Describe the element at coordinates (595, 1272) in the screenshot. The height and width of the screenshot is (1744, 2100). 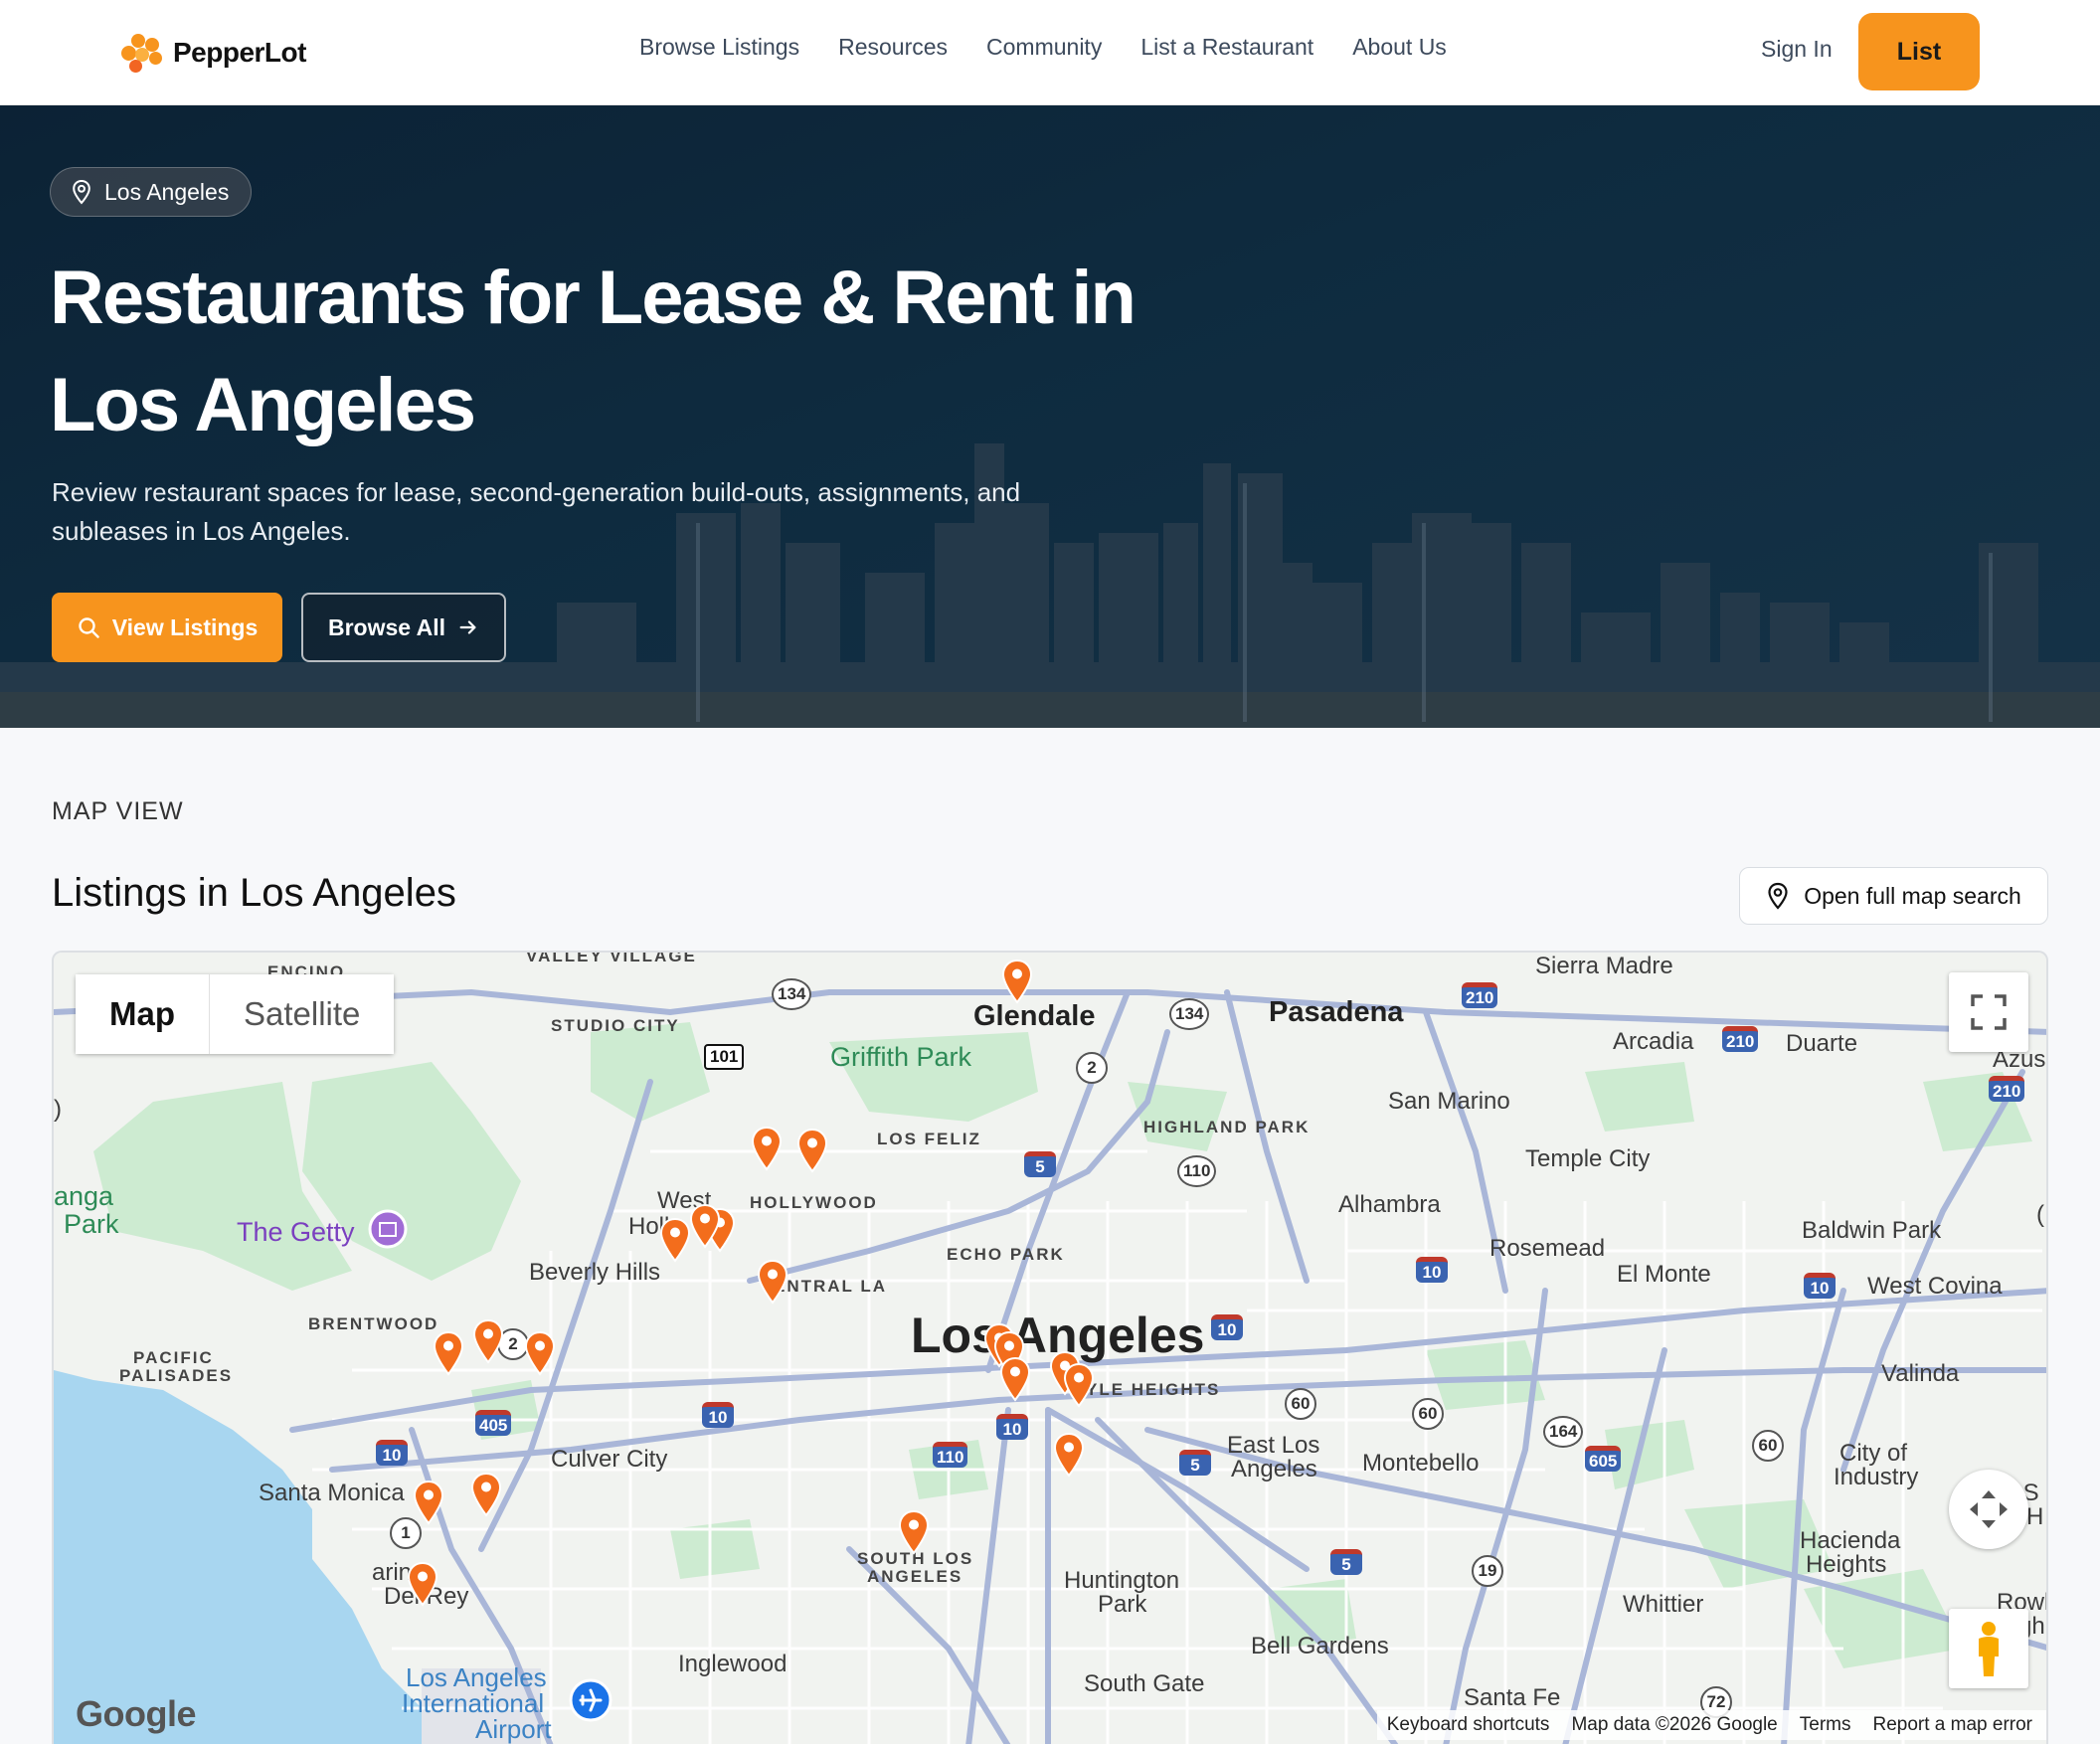
I see `map-label-beverly-hills: Beverly Hills` at that location.